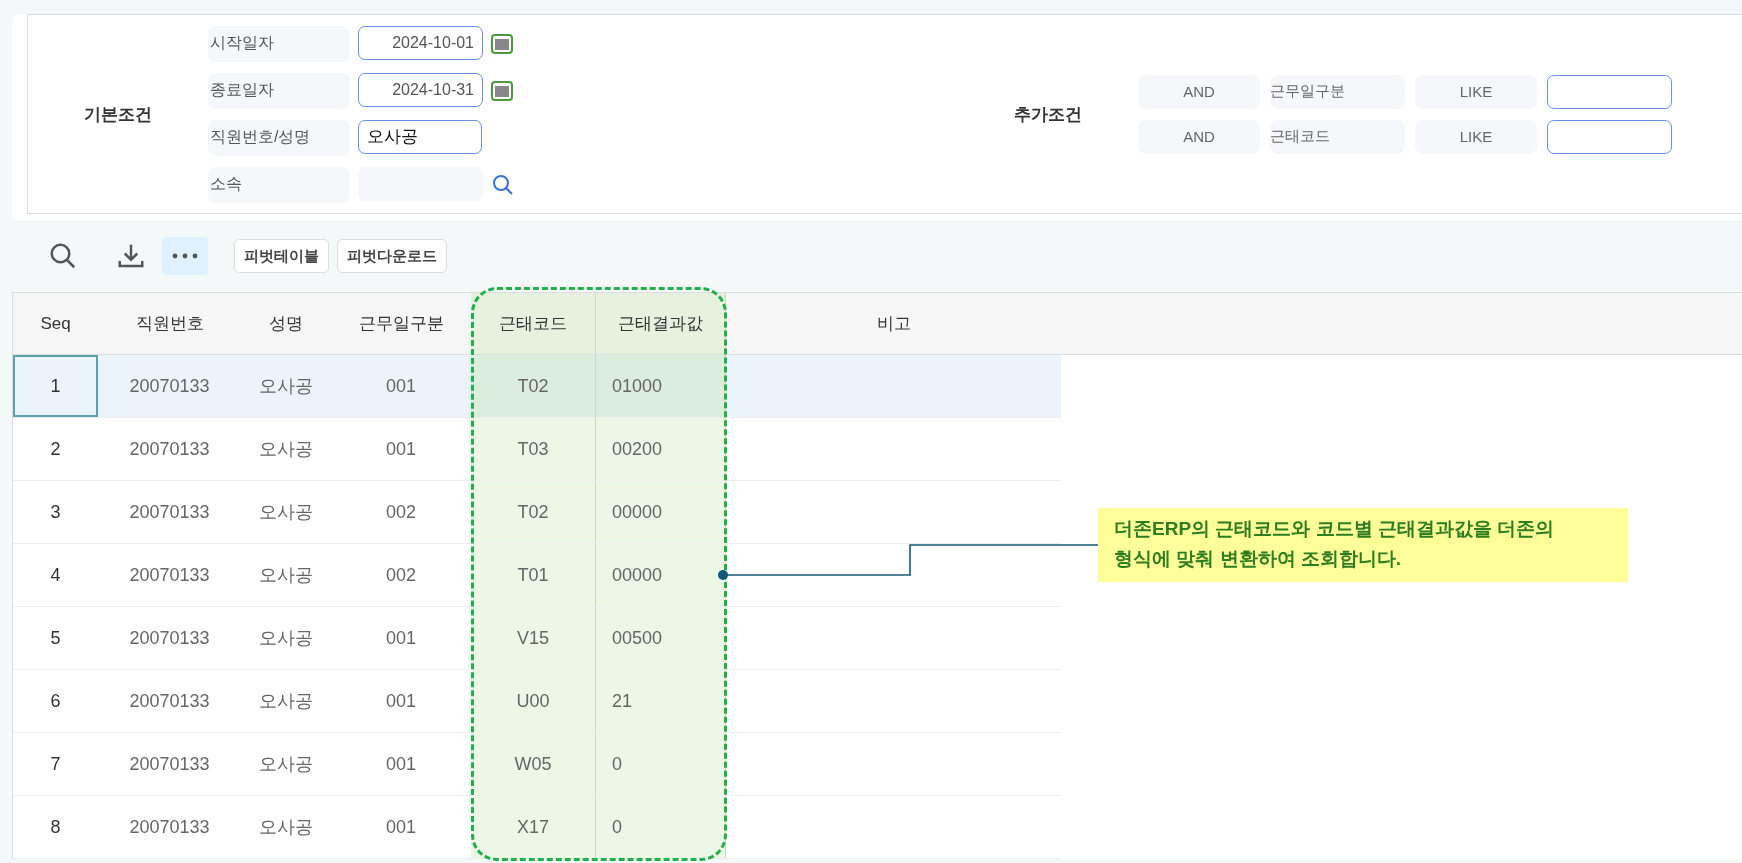 The width and height of the screenshot is (1742, 863). What do you see at coordinates (661, 638) in the screenshot?
I see `table-cell: 00500` at bounding box center [661, 638].